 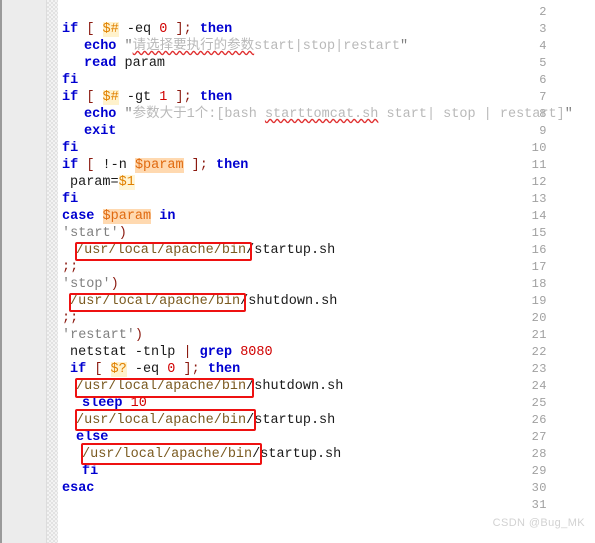 I want to click on code-line-27: else, so click(x=92, y=437).